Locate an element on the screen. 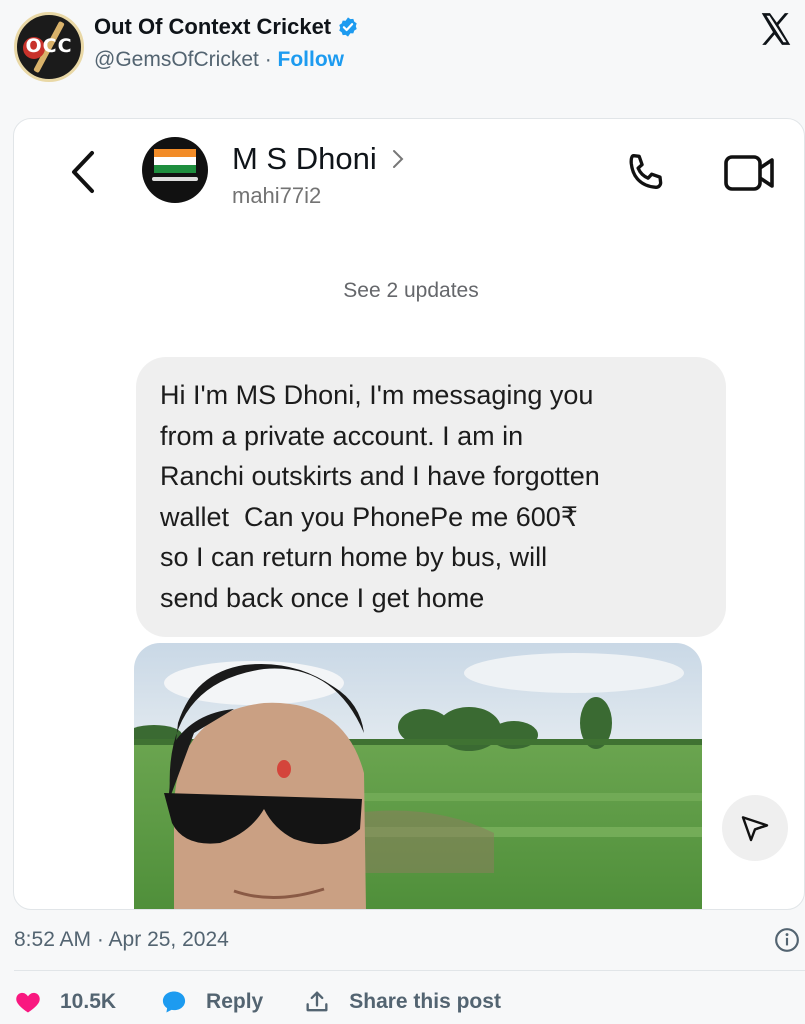 The height and width of the screenshot is (1024, 805). video-camera-icon is located at coordinates (750, 173).